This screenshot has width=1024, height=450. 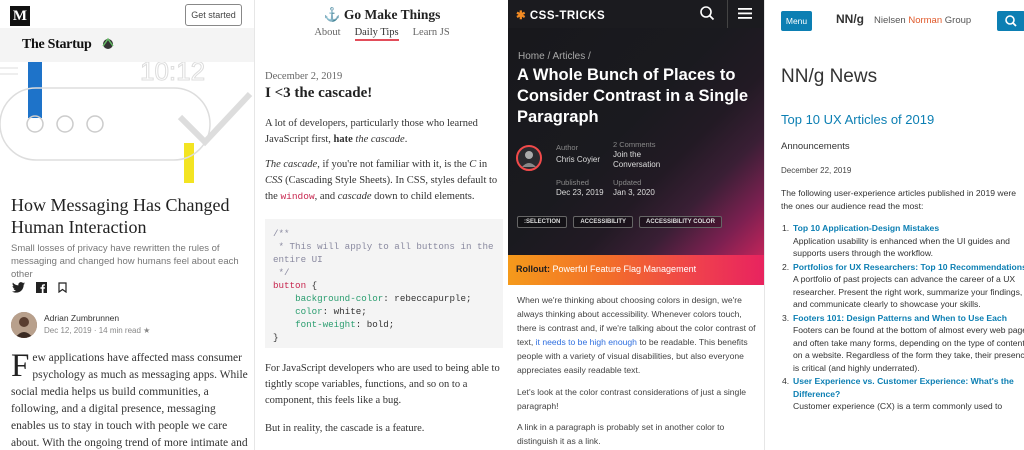 What do you see at coordinates (586, 342) in the screenshot?
I see `contrast-link: it needs to be high enough` at bounding box center [586, 342].